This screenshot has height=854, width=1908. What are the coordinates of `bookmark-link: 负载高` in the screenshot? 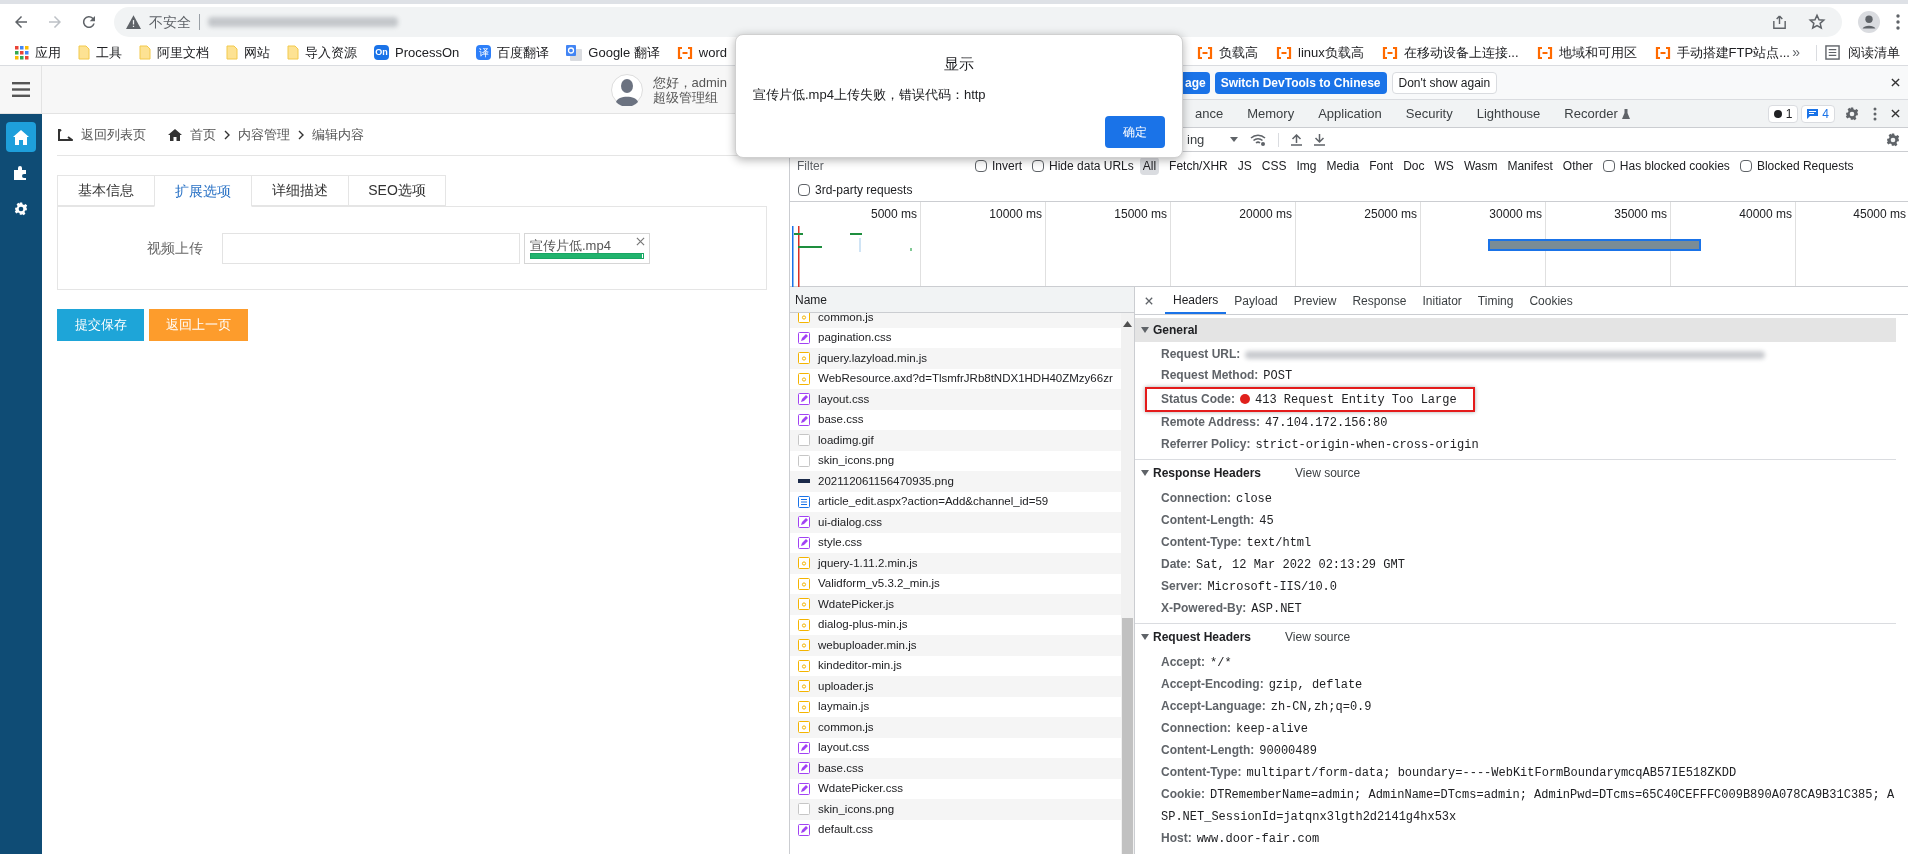 It's located at (1238, 52).